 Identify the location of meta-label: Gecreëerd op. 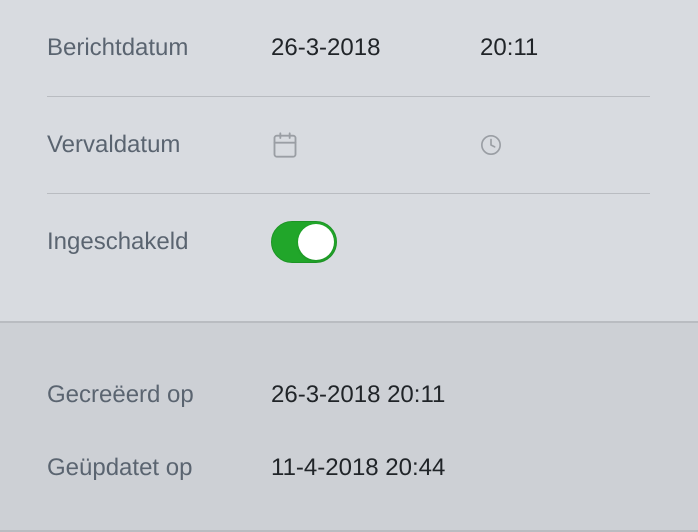
(121, 395).